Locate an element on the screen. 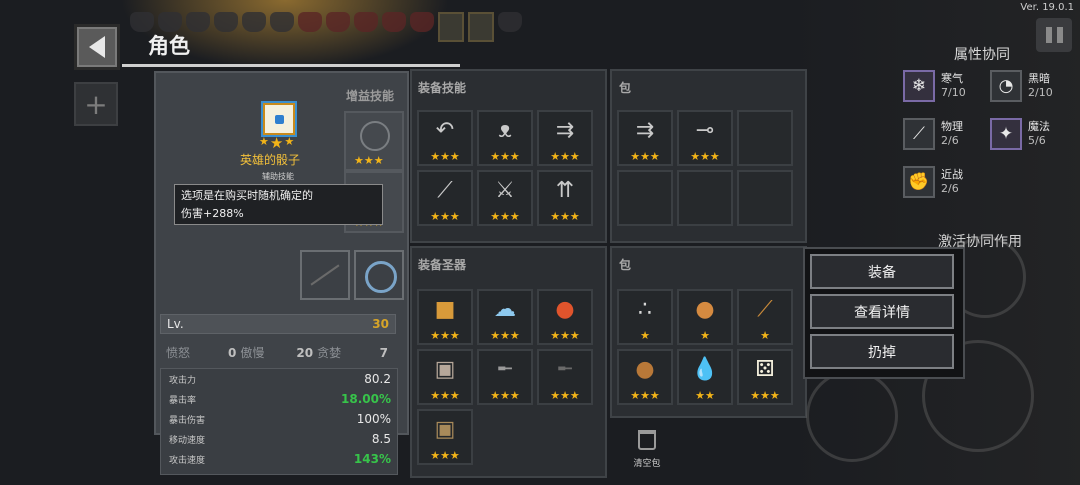 This screenshot has height=485, width=1080. weapon-slot is located at coordinates (325, 275).